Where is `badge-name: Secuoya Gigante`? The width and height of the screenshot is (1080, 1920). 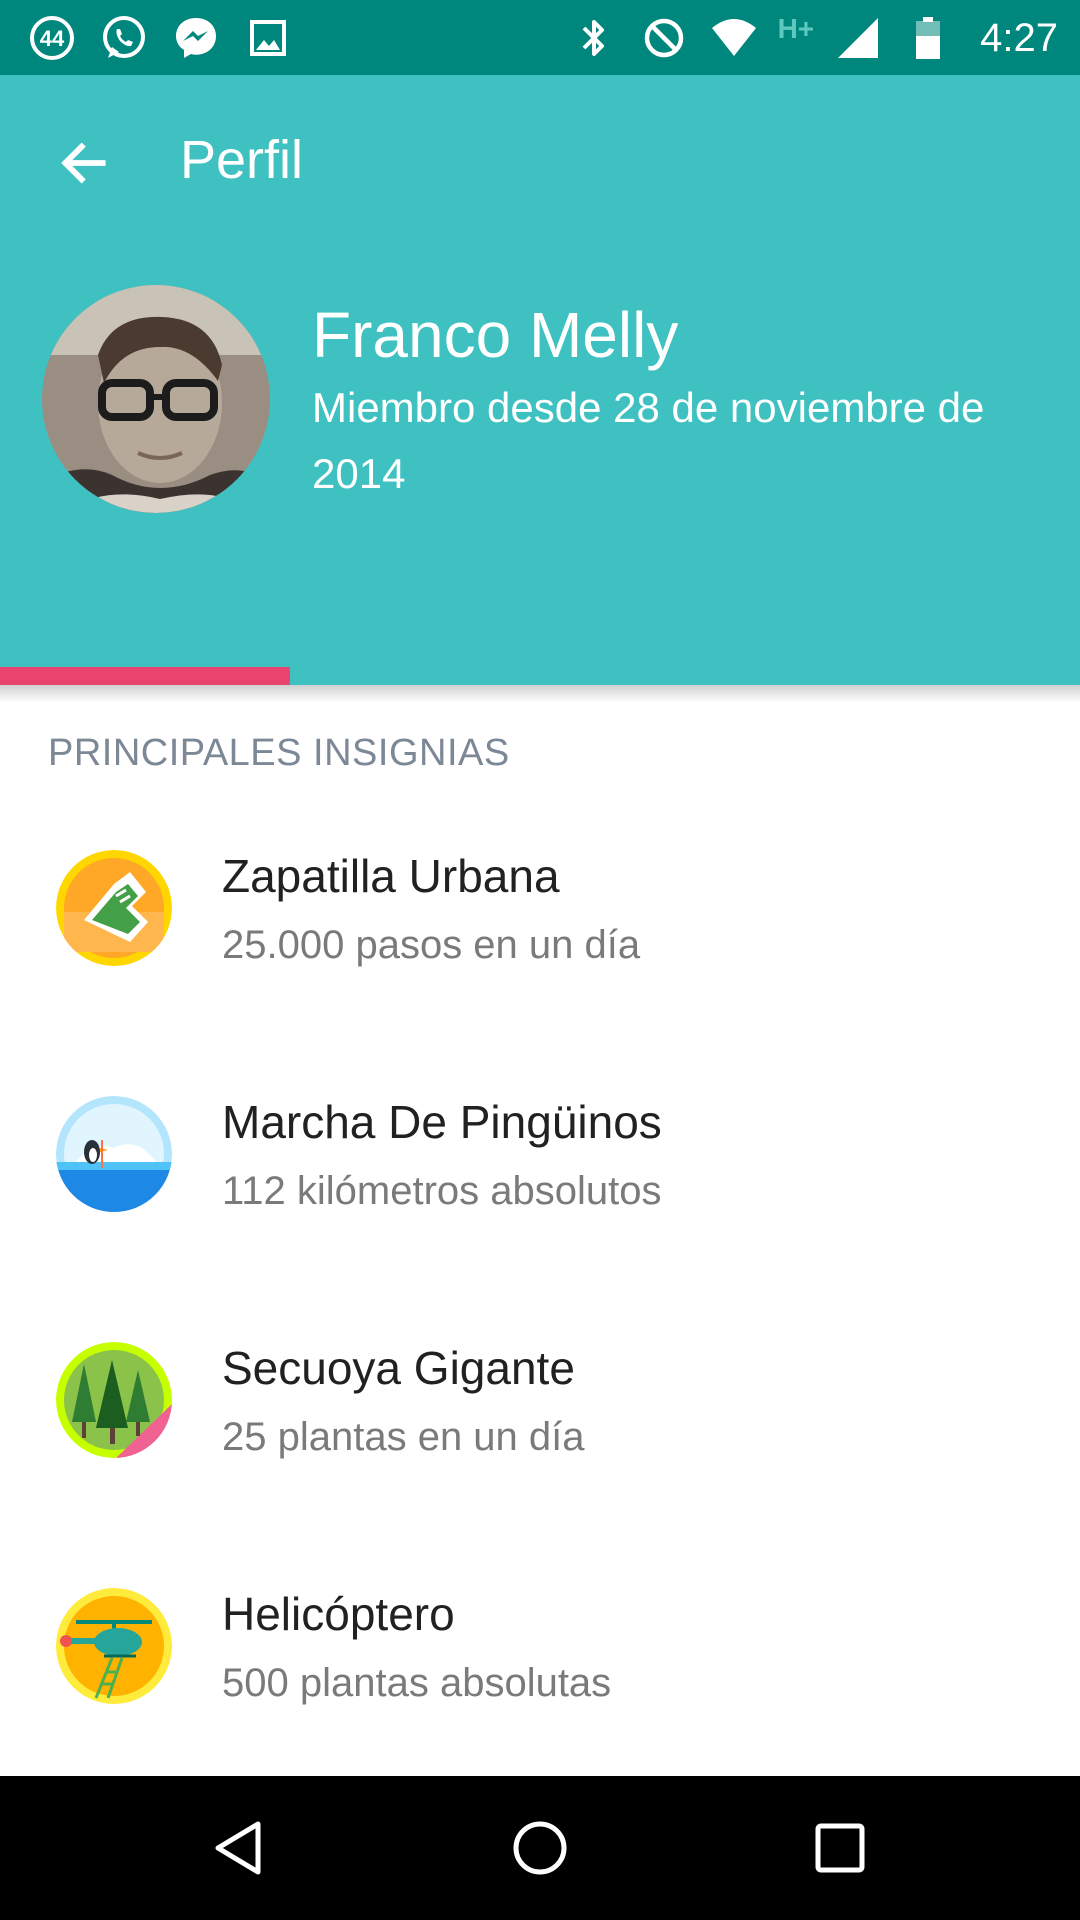
badge-name: Secuoya Gigante is located at coordinates (398, 1368).